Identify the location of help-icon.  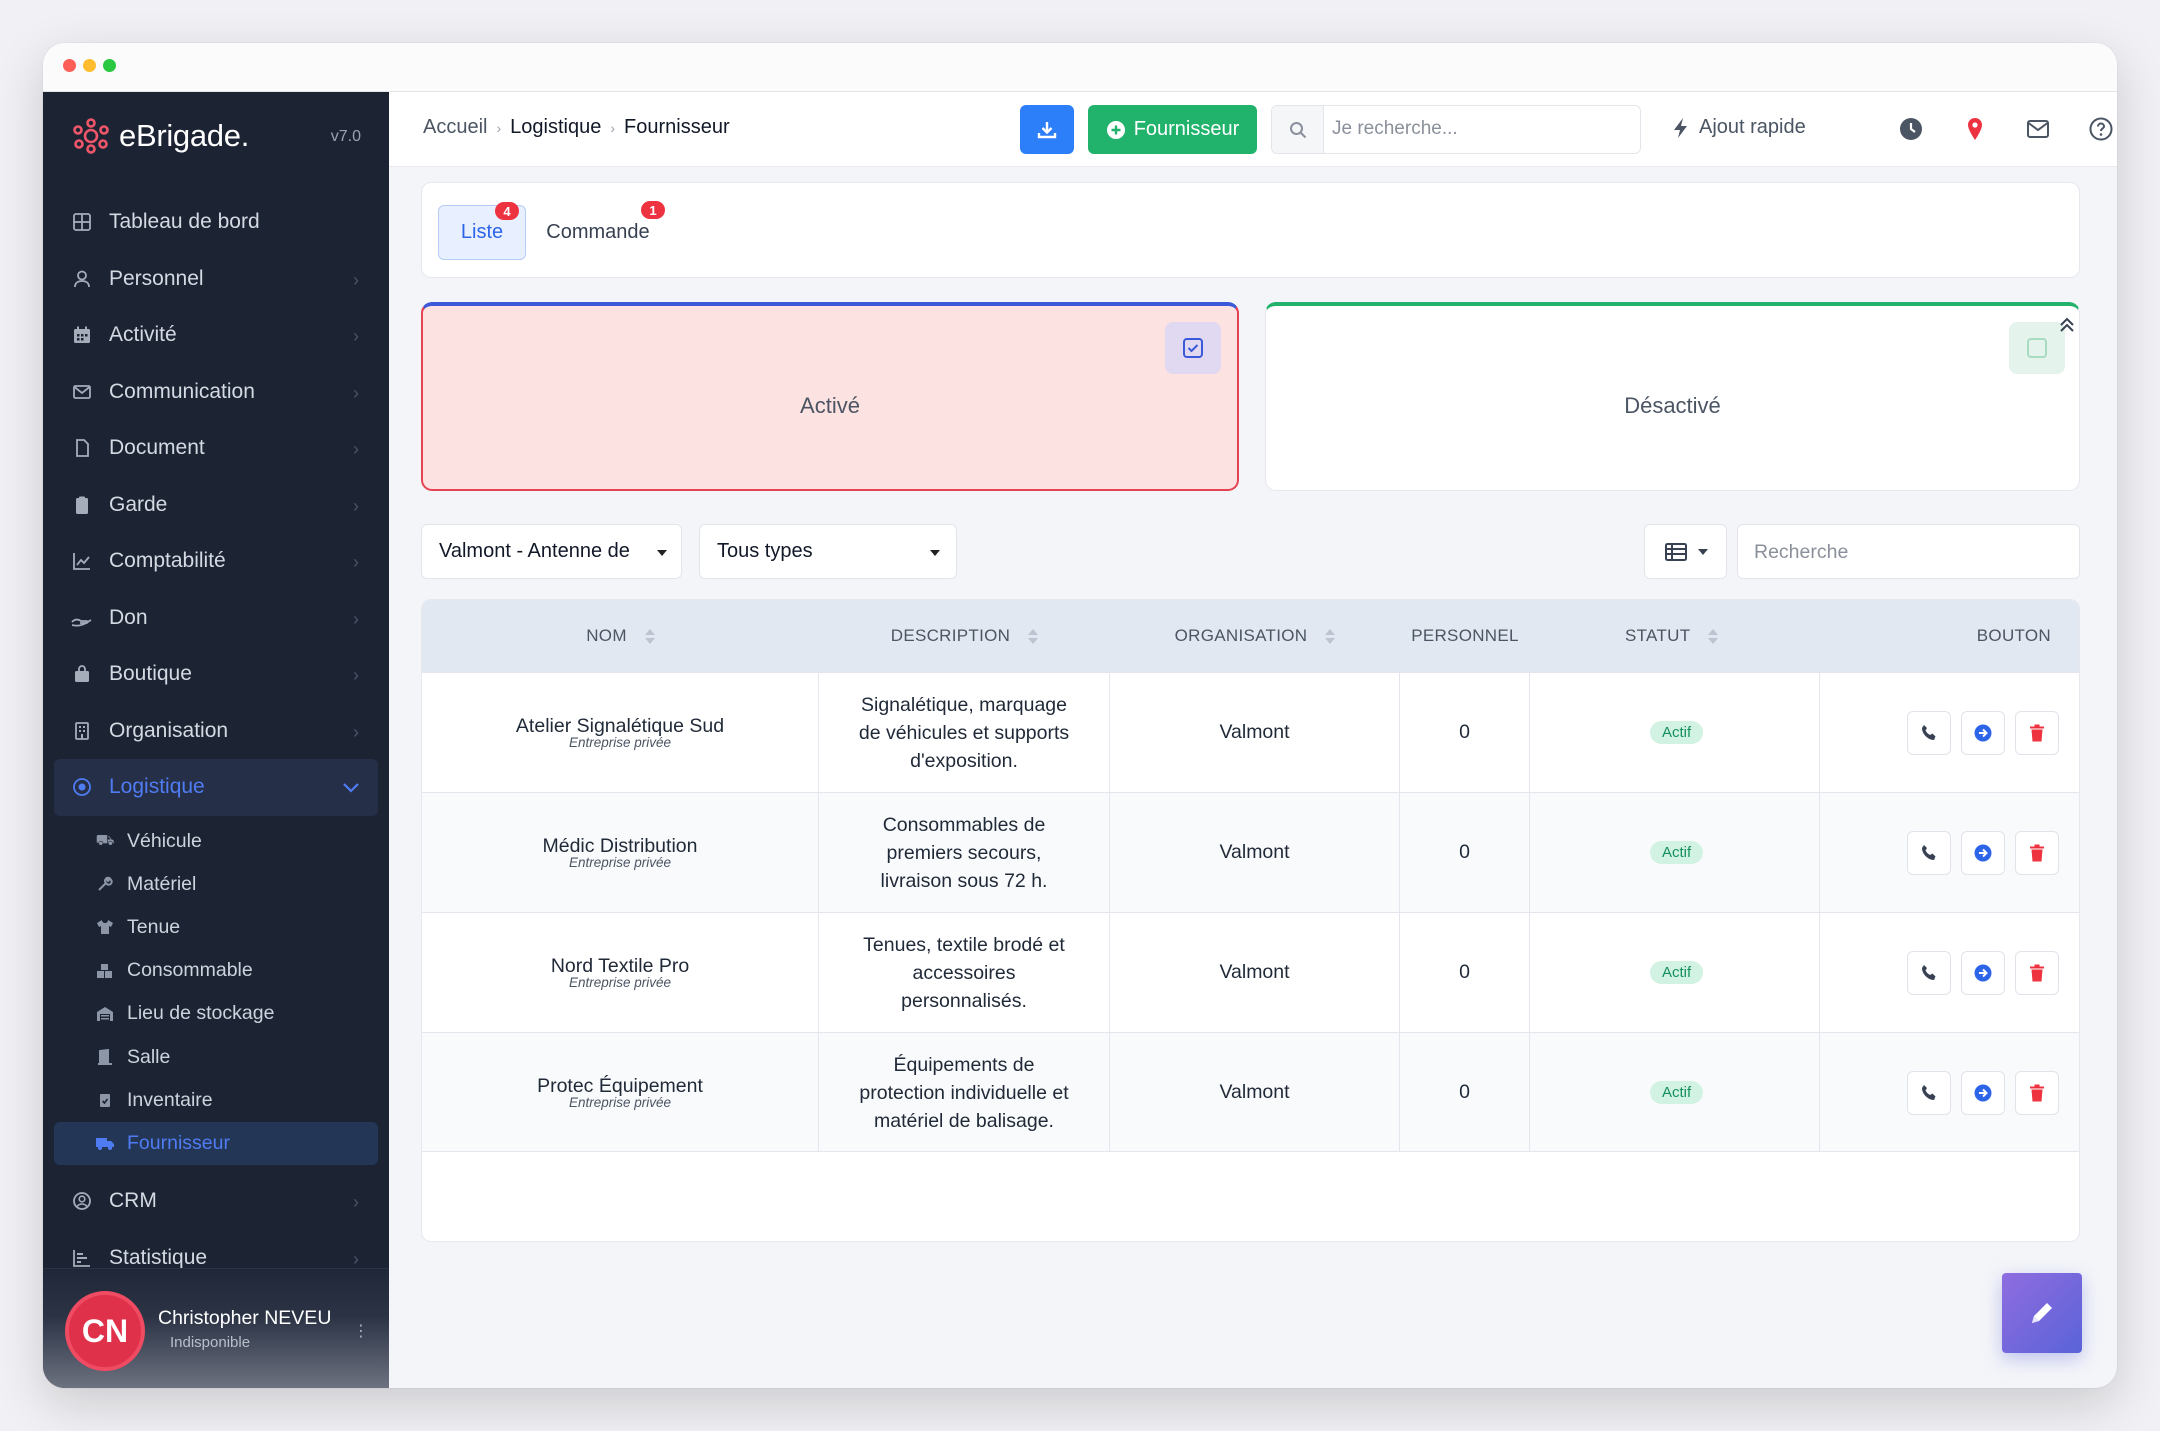
(2101, 129).